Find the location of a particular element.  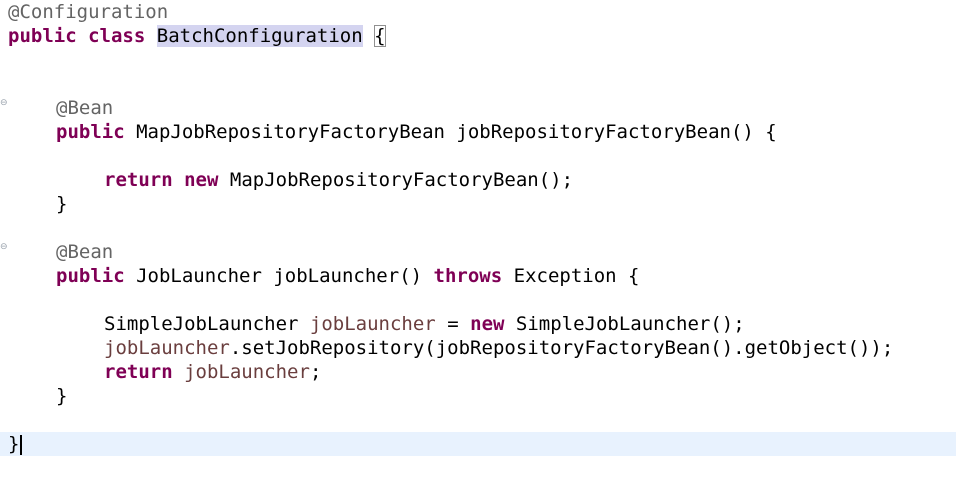

code-text-token: MapJobRepositoryFactoryBean(); is located at coordinates (401, 180).